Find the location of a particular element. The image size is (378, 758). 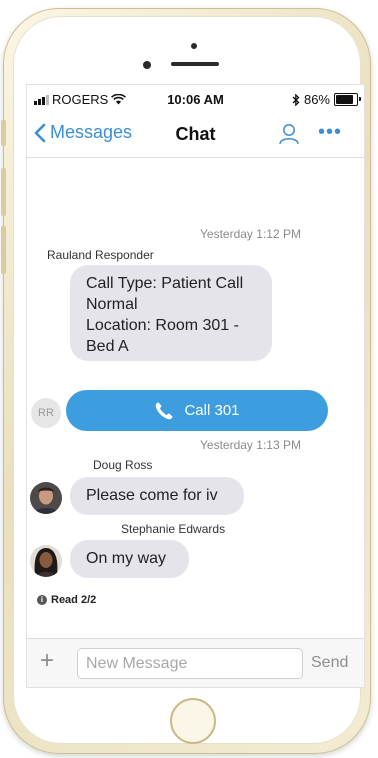

volume-up-button is located at coordinates (3, 192).